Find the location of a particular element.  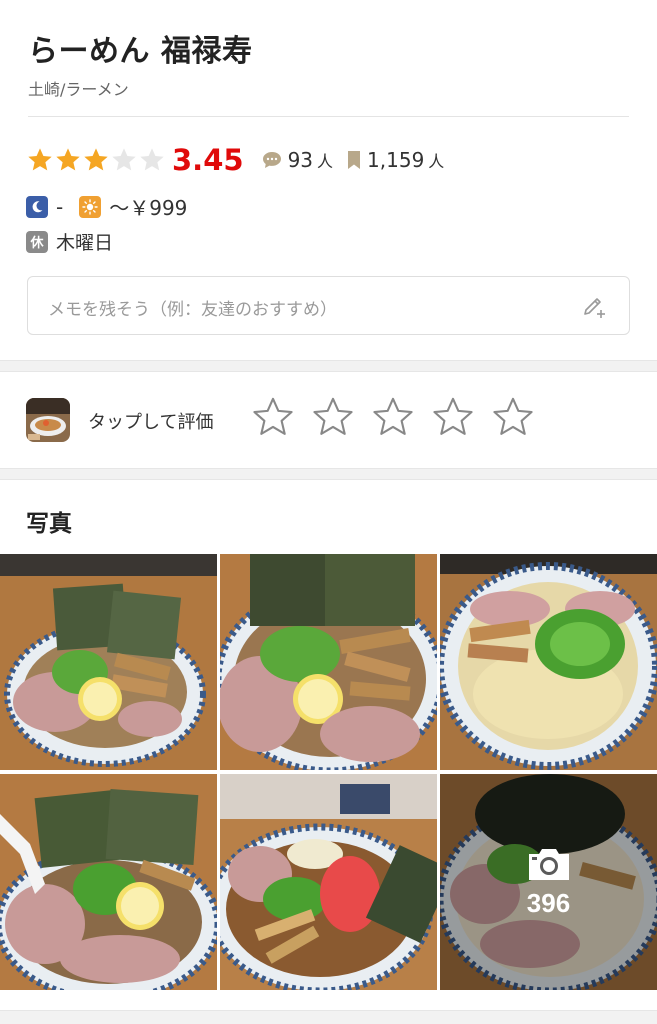

rate-star-3-icon is located at coordinates (393, 417).